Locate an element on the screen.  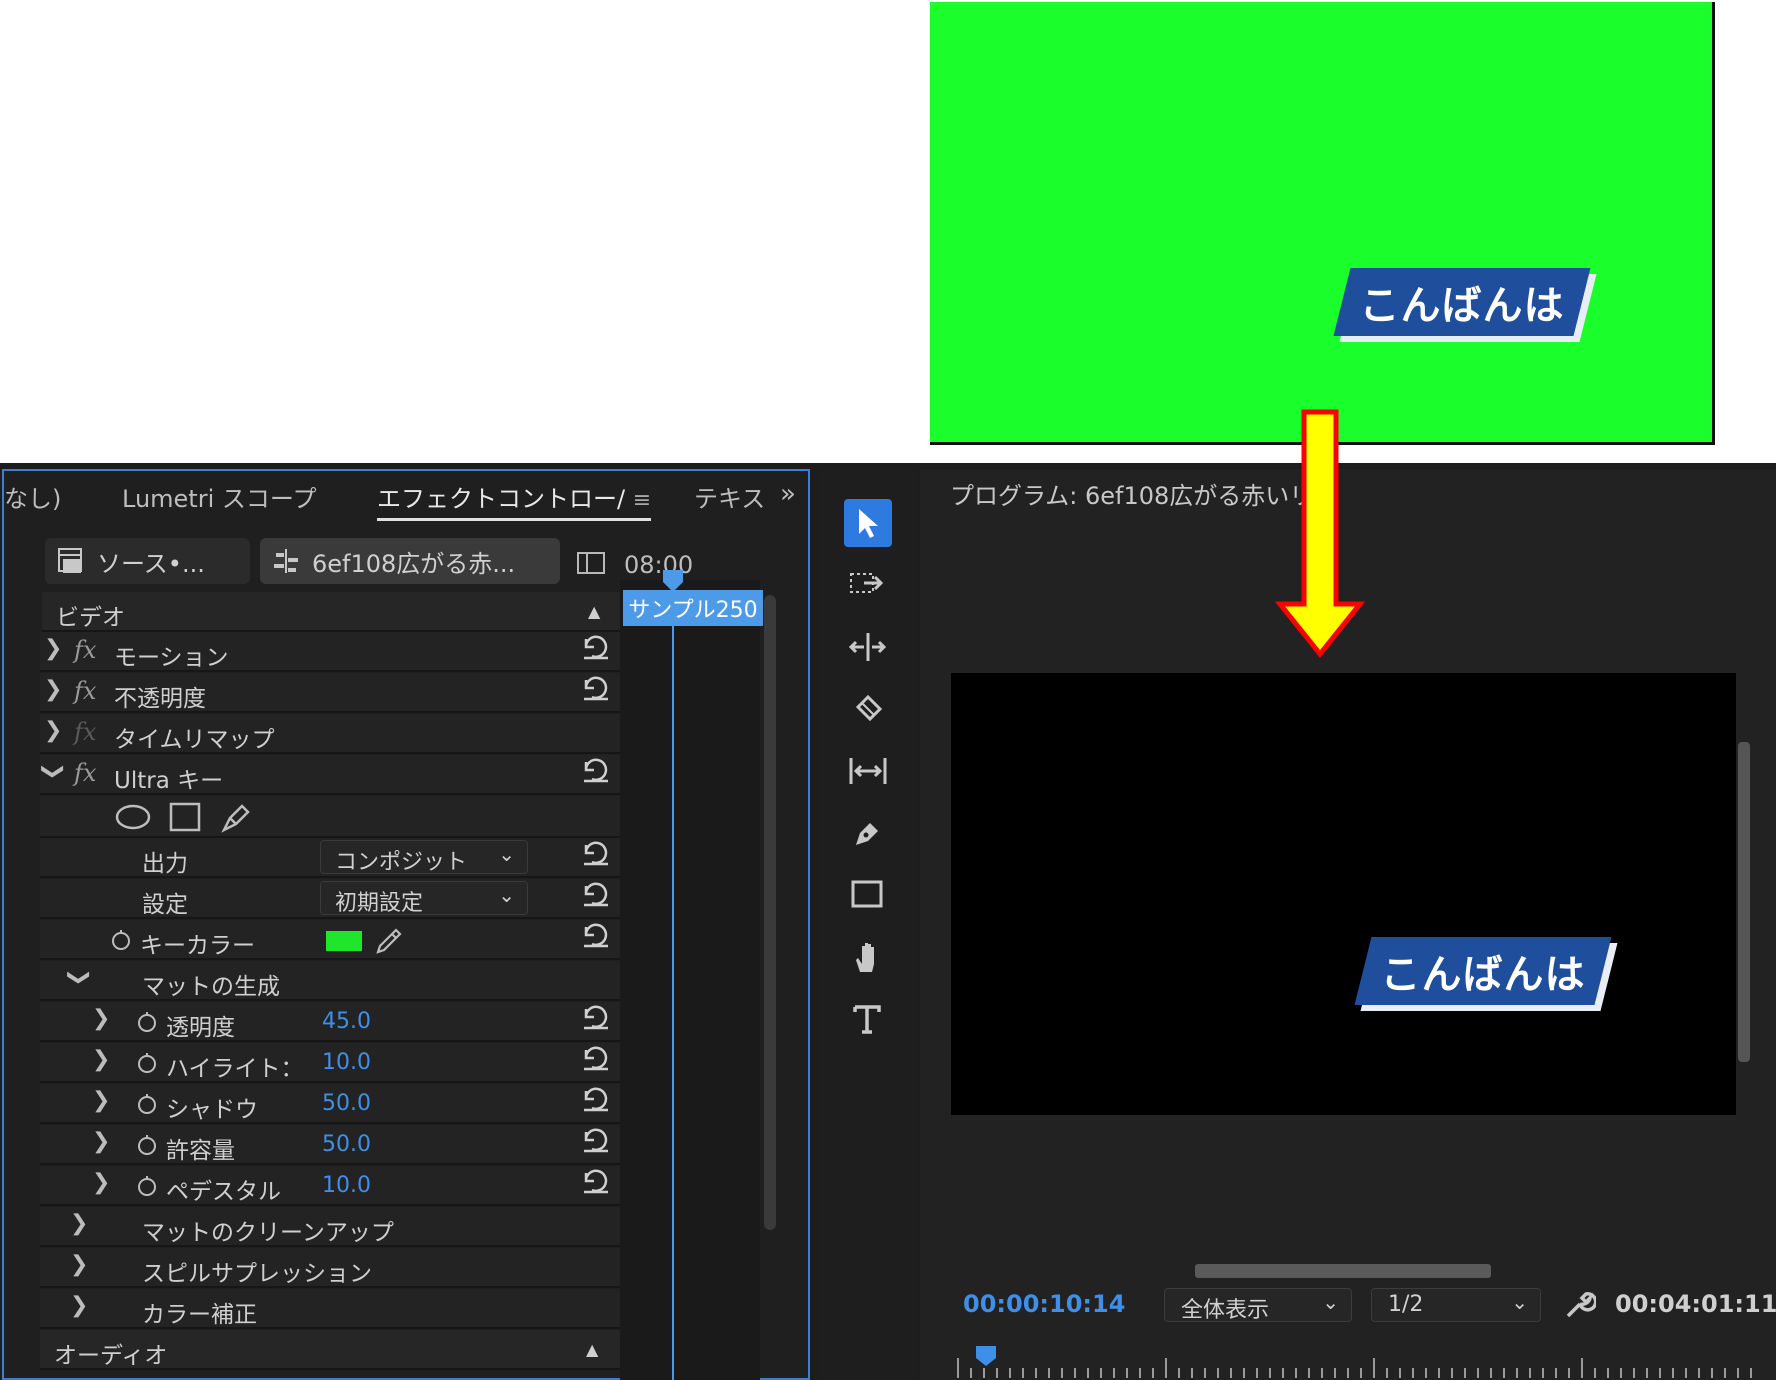
spill-suppression-row: ❯ スピルサプレッション is located at coordinates (330, 1268).